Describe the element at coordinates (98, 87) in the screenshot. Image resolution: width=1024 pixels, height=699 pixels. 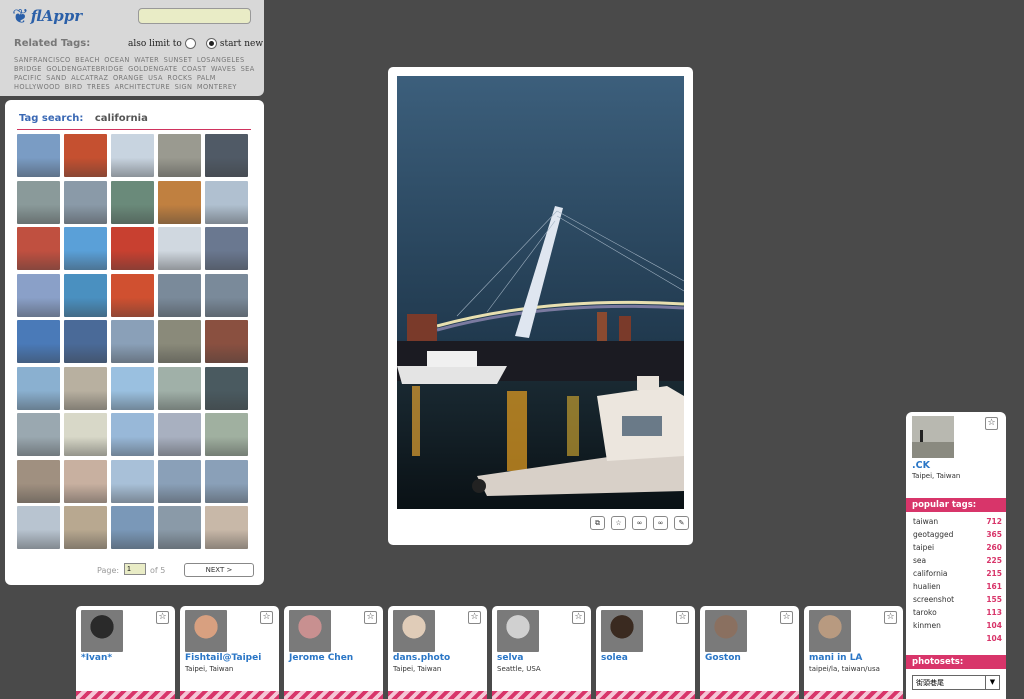
I see `related-tag: TREES` at that location.